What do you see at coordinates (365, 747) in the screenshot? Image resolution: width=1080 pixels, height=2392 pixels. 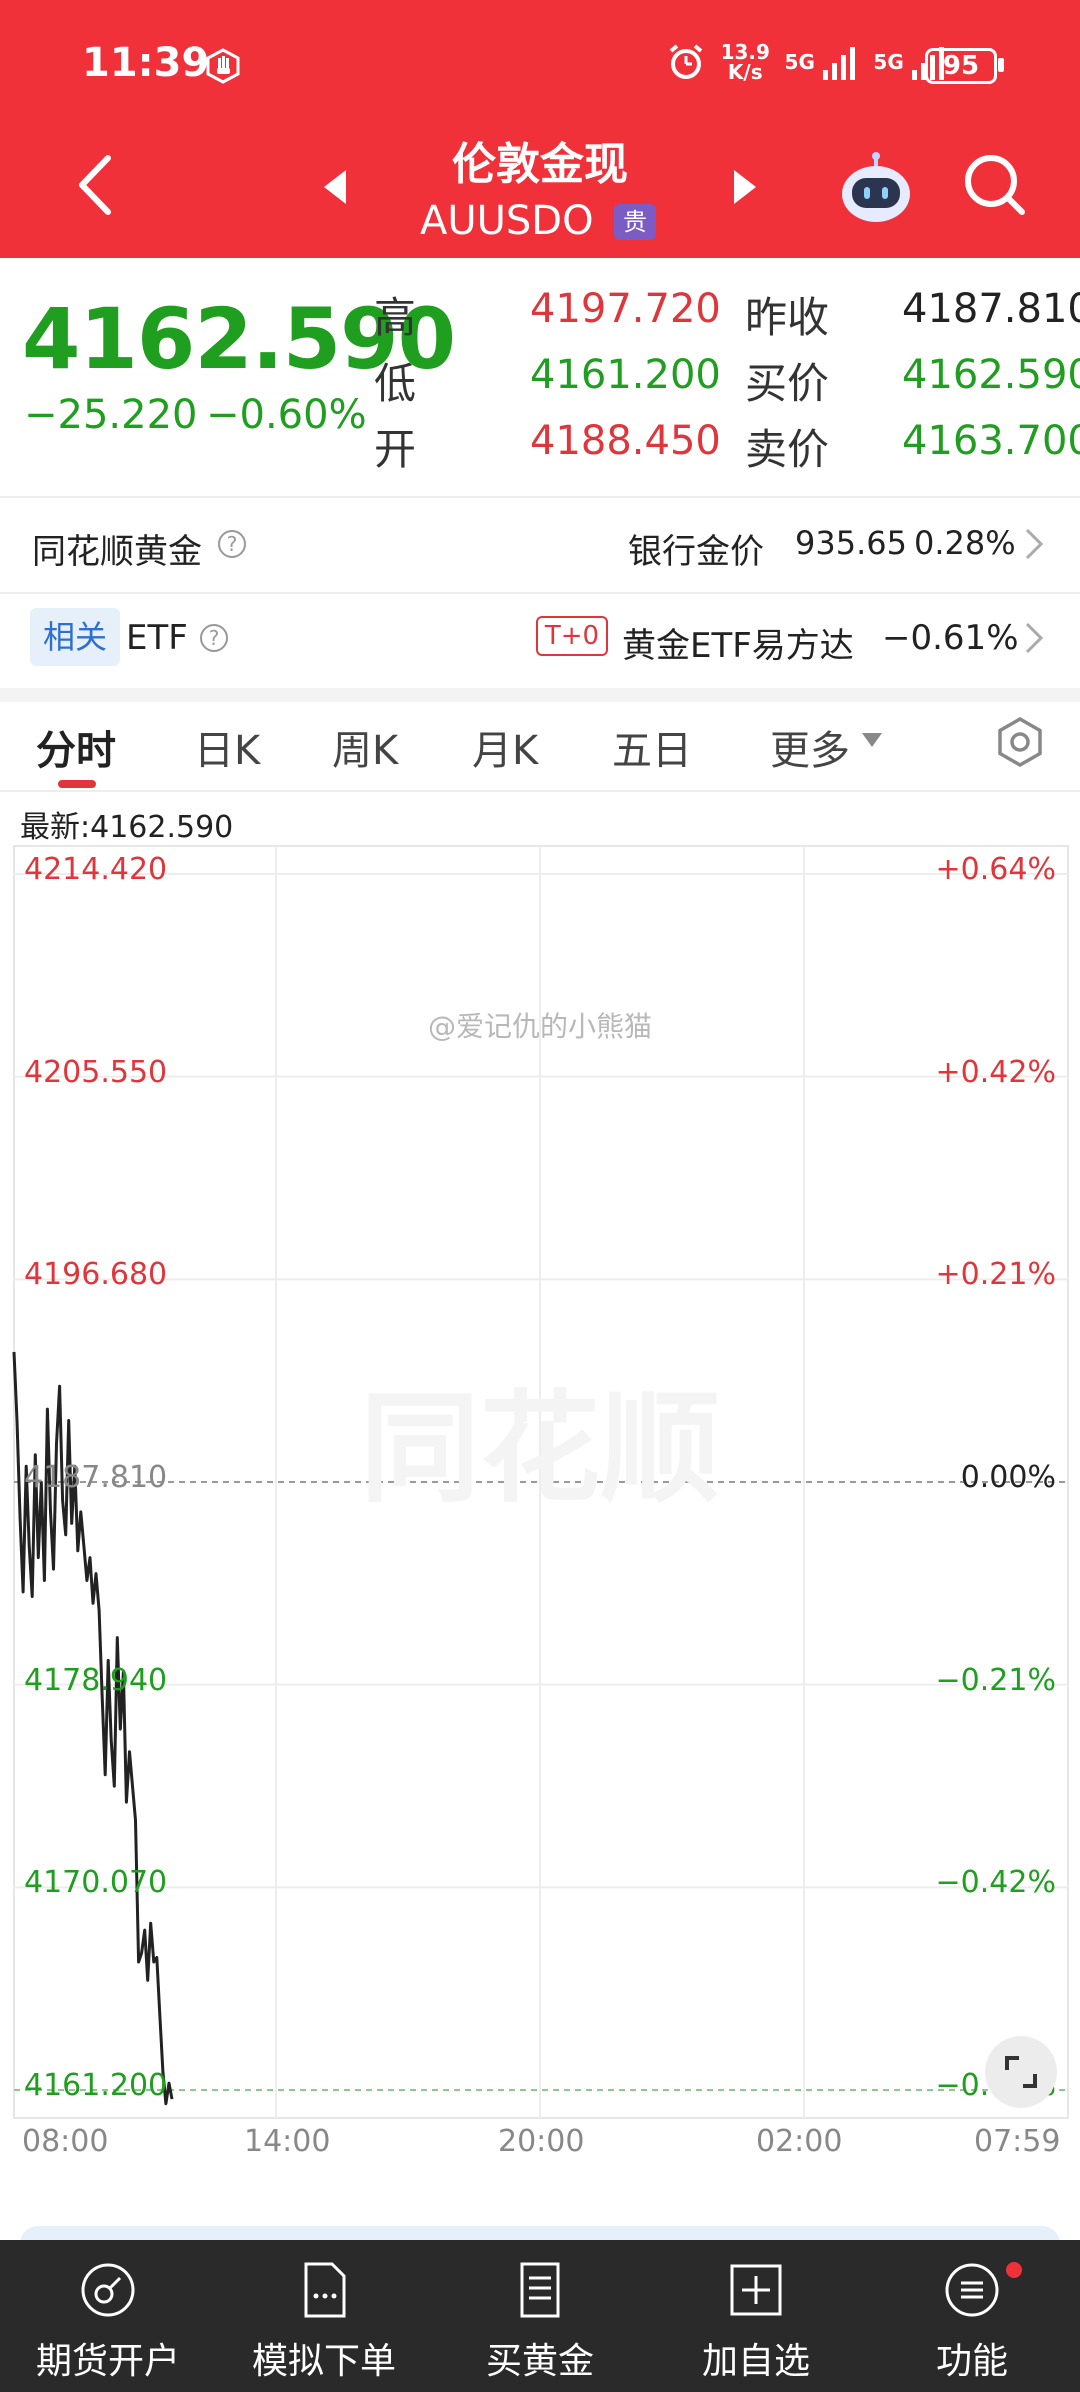 I see `tab-weekly-k: 周K` at bounding box center [365, 747].